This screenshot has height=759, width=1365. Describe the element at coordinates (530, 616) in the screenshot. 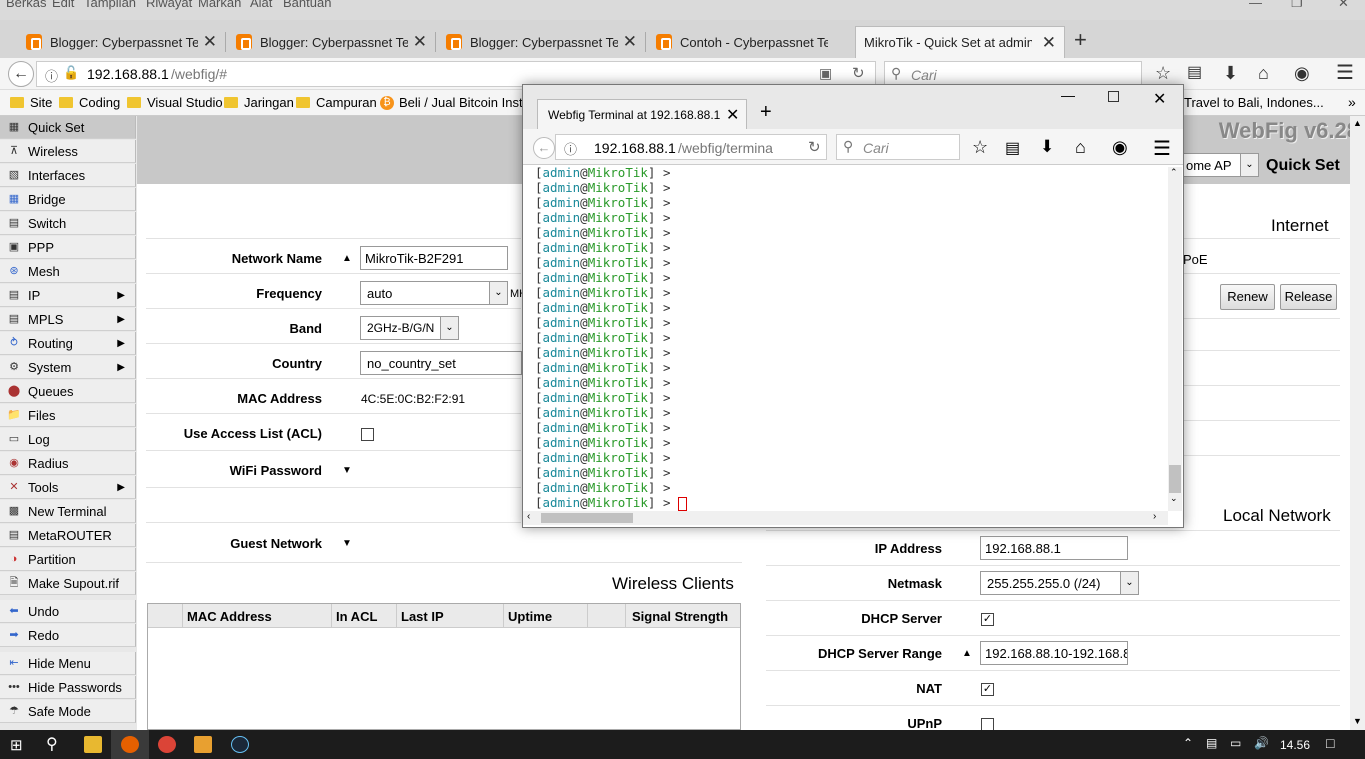

I see `col-uptime: Uptime` at that location.